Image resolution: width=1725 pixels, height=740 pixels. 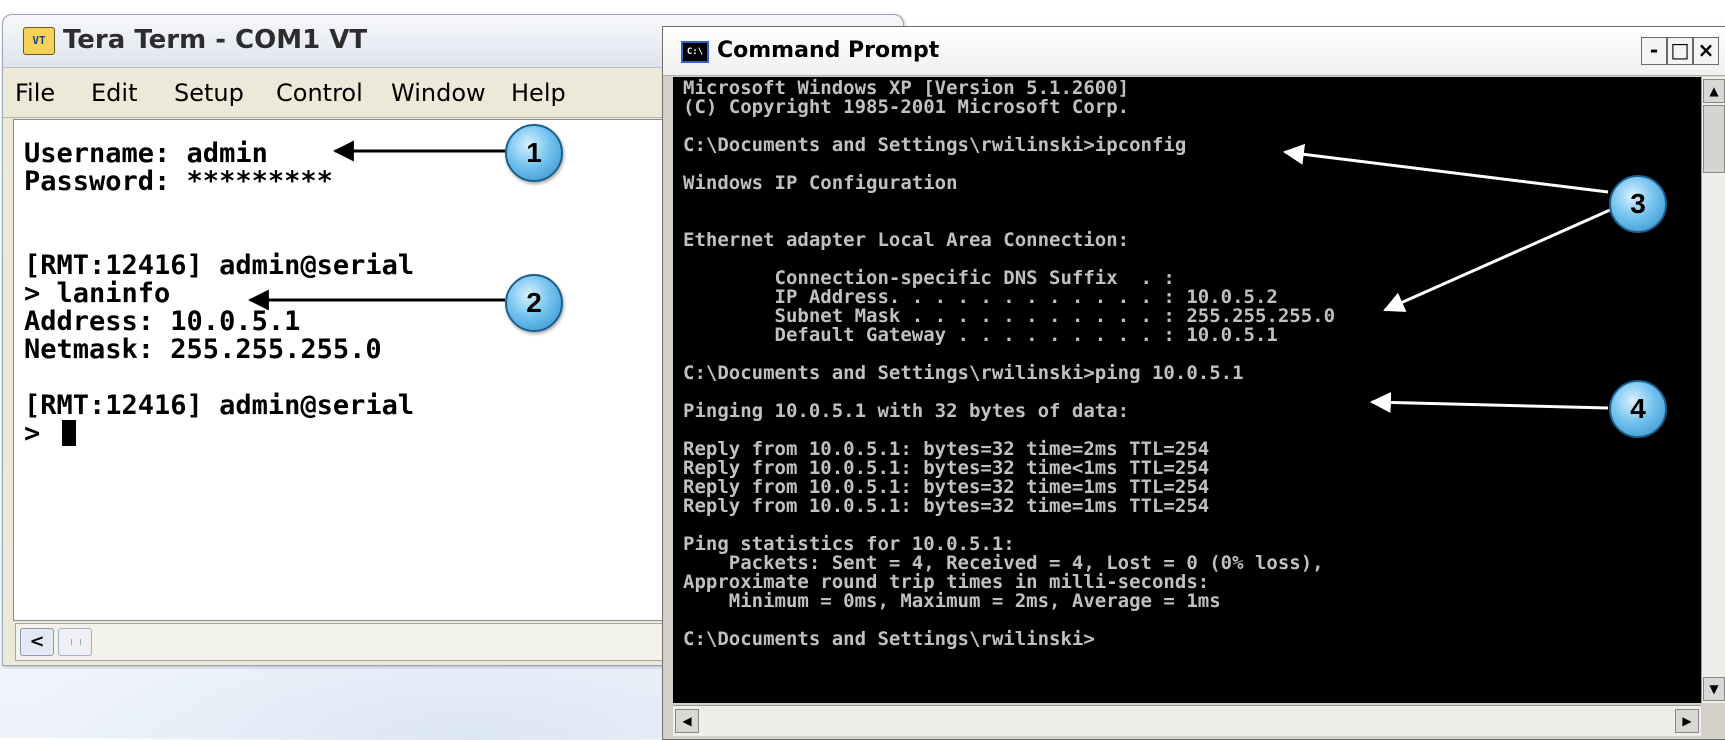 I want to click on terminal-line: Netmask: 255.255.255.0, so click(x=203, y=349).